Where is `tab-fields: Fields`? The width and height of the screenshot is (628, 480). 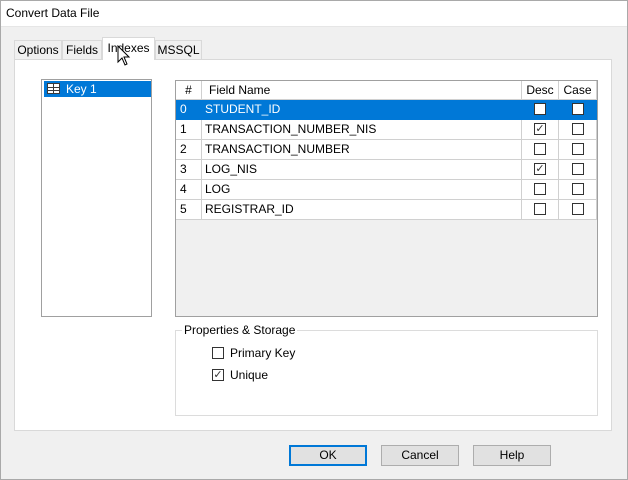
tab-fields: Fields is located at coordinates (82, 49).